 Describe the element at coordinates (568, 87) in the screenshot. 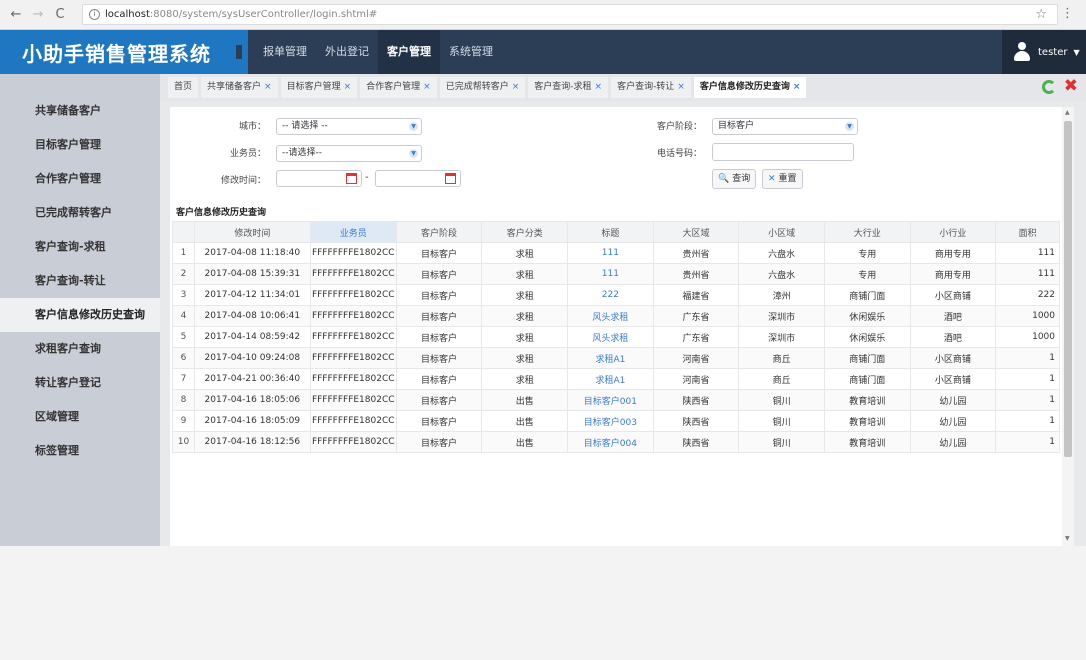

I see `tab: 客户查询-求租 ×` at that location.